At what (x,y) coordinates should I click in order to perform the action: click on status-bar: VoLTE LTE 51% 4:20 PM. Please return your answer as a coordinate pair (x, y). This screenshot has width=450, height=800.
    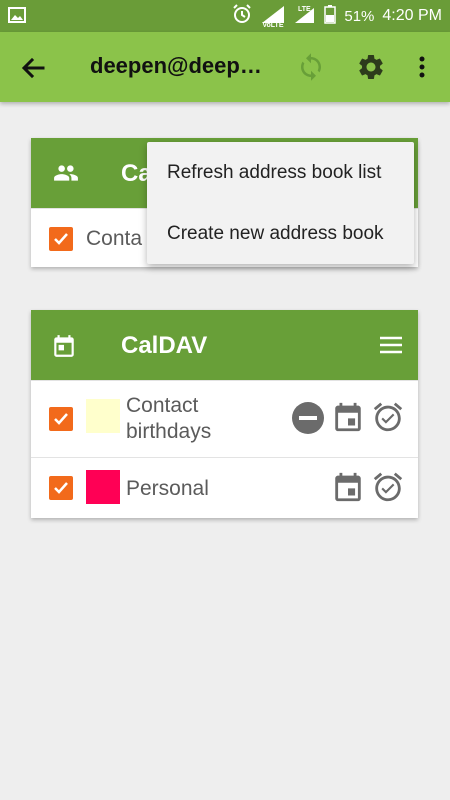
    Looking at the image, I should click on (225, 16).